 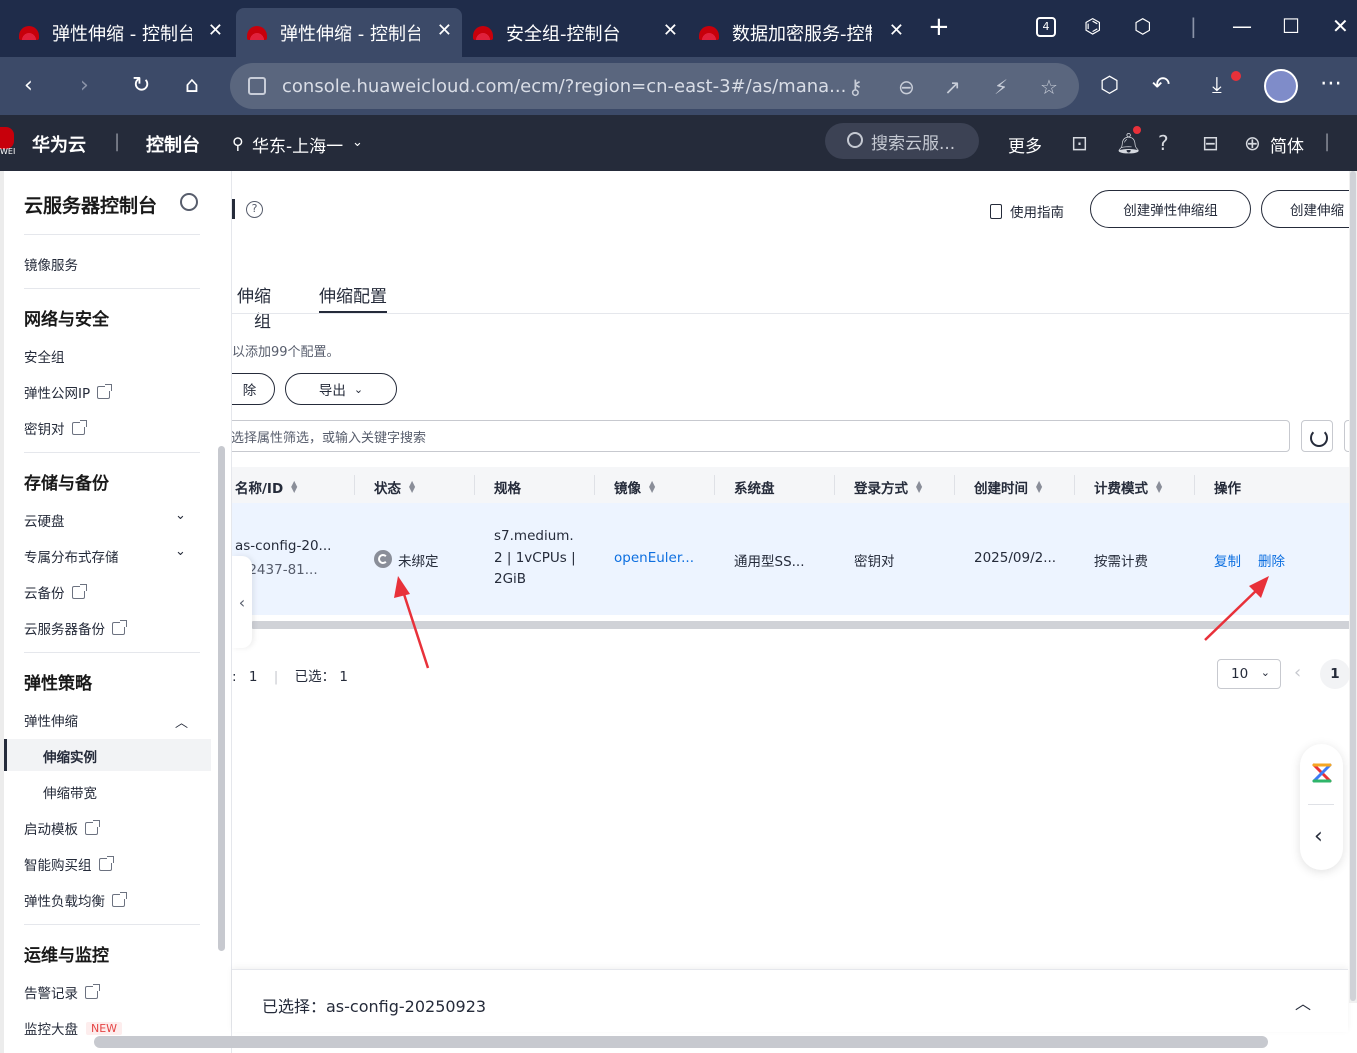 I want to click on sidebar-item-elb: 弹性负载均衡, so click(x=75, y=900).